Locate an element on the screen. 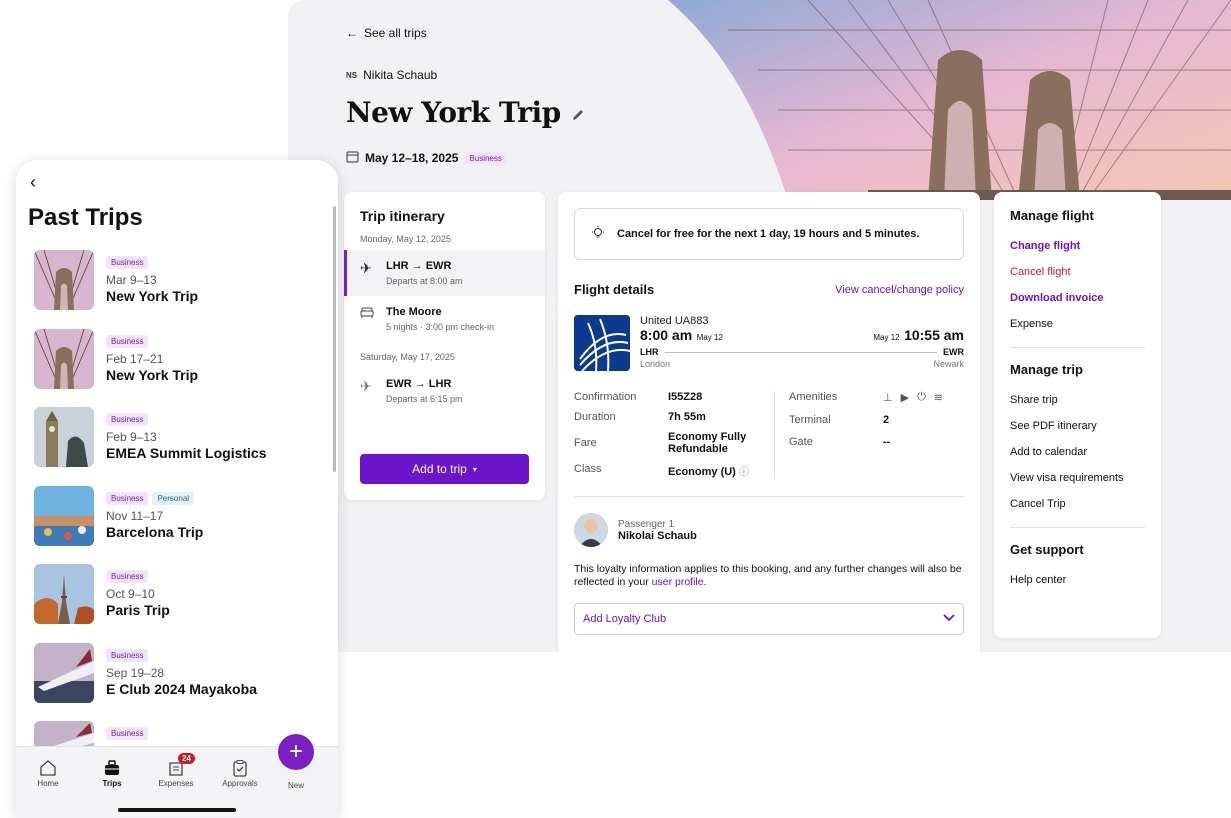 The image size is (1231, 818). cancel-trip-link: Cancel Trip is located at coordinates (1077, 504).